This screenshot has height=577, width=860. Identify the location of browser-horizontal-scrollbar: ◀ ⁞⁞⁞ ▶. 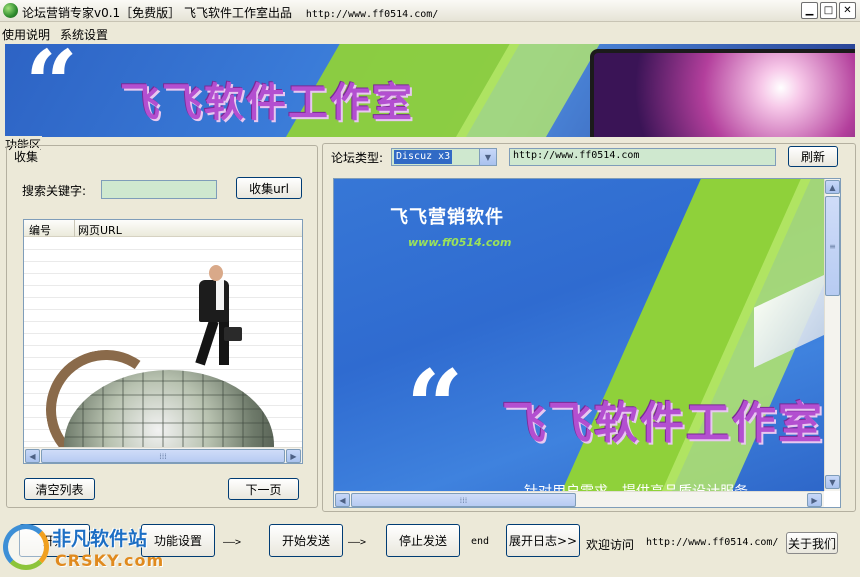
(579, 499).